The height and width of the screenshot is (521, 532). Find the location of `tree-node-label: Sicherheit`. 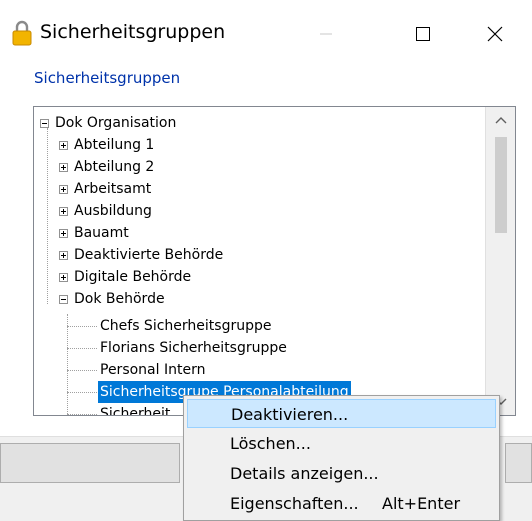

tree-node-label: Sicherheit is located at coordinates (135, 411).